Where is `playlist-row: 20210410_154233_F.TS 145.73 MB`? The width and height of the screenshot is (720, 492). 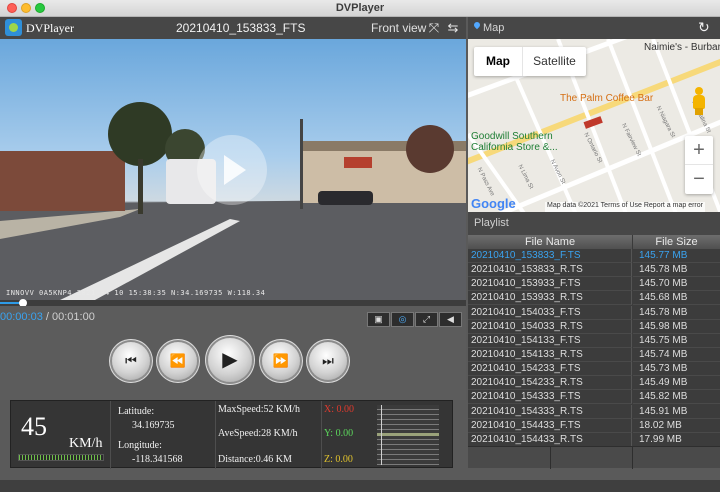
playlist-row: 20210410_154233_F.TS 145.73 MB is located at coordinates (594, 369).